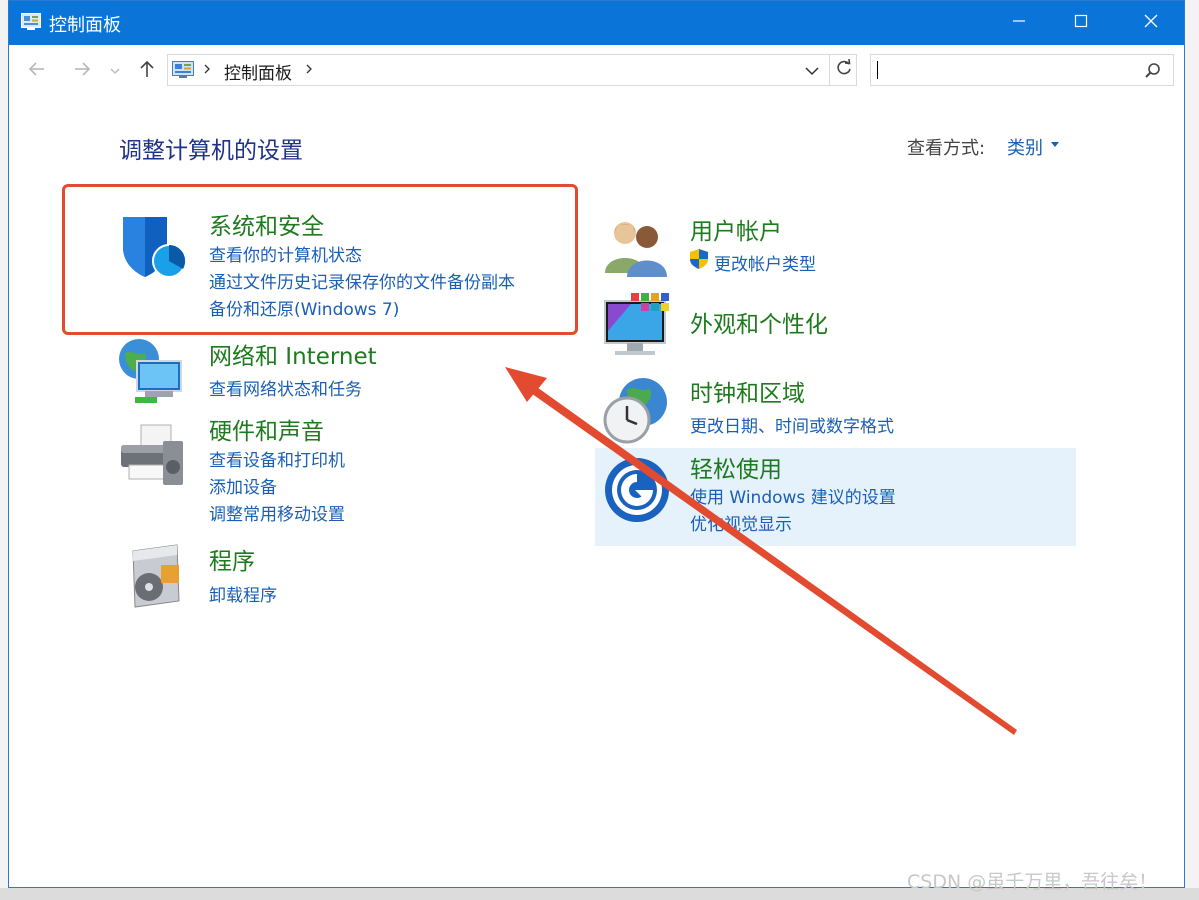  Describe the element at coordinates (243, 485) in the screenshot. I see `link-add-device: 添加设备` at that location.